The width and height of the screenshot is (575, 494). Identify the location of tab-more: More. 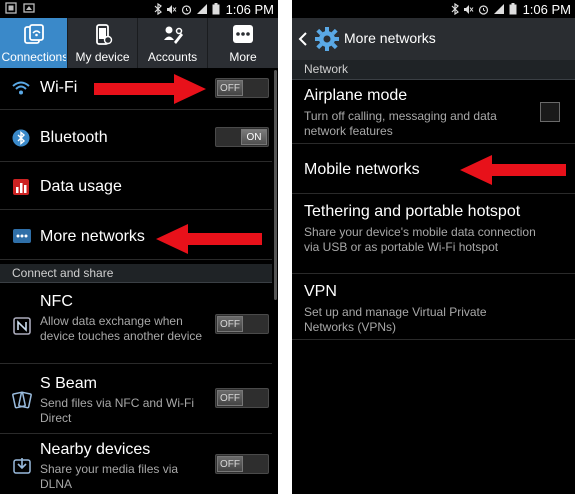
(243, 43).